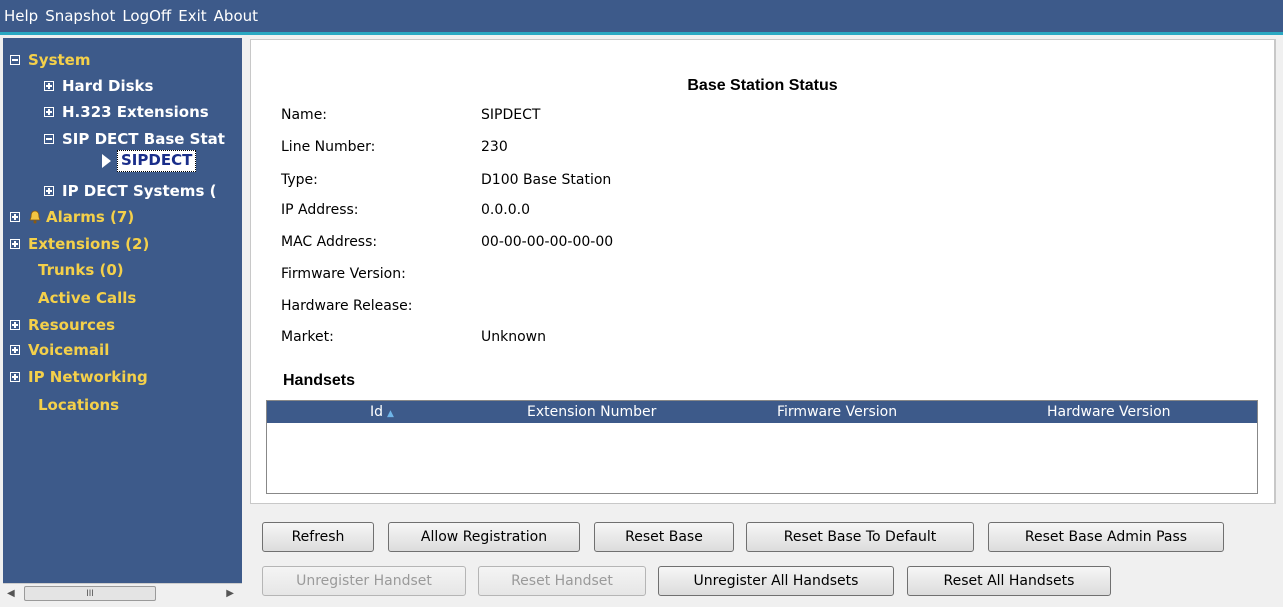 The height and width of the screenshot is (607, 1283). What do you see at coordinates (328, 147) in the screenshot?
I see `line-number-label: Line Number:` at bounding box center [328, 147].